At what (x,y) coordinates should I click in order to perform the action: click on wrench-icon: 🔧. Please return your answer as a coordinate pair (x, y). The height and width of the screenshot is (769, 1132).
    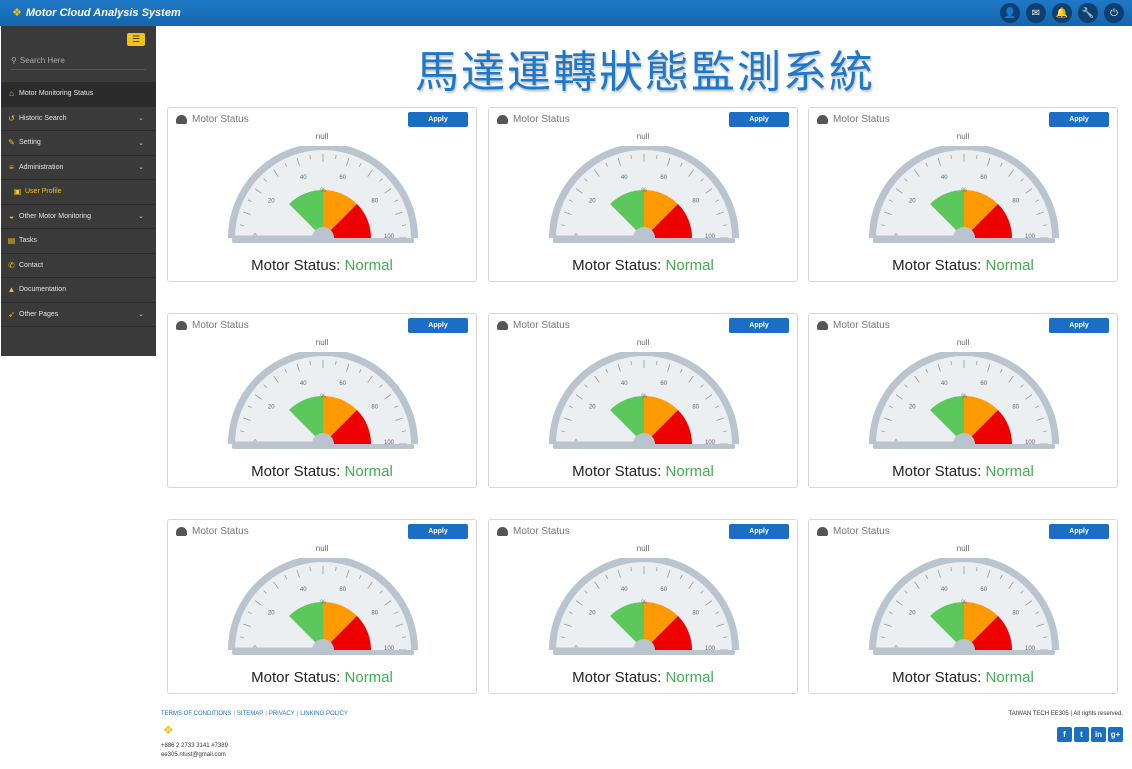
    Looking at the image, I should click on (1088, 13).